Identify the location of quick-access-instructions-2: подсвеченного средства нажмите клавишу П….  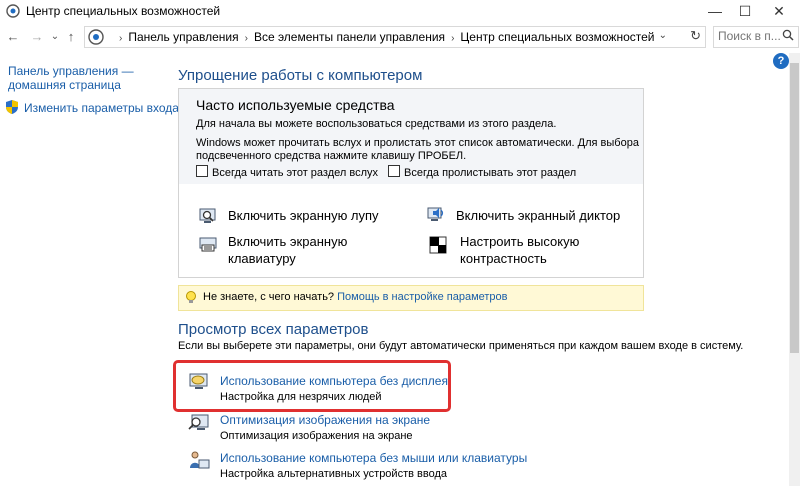
(331, 156).